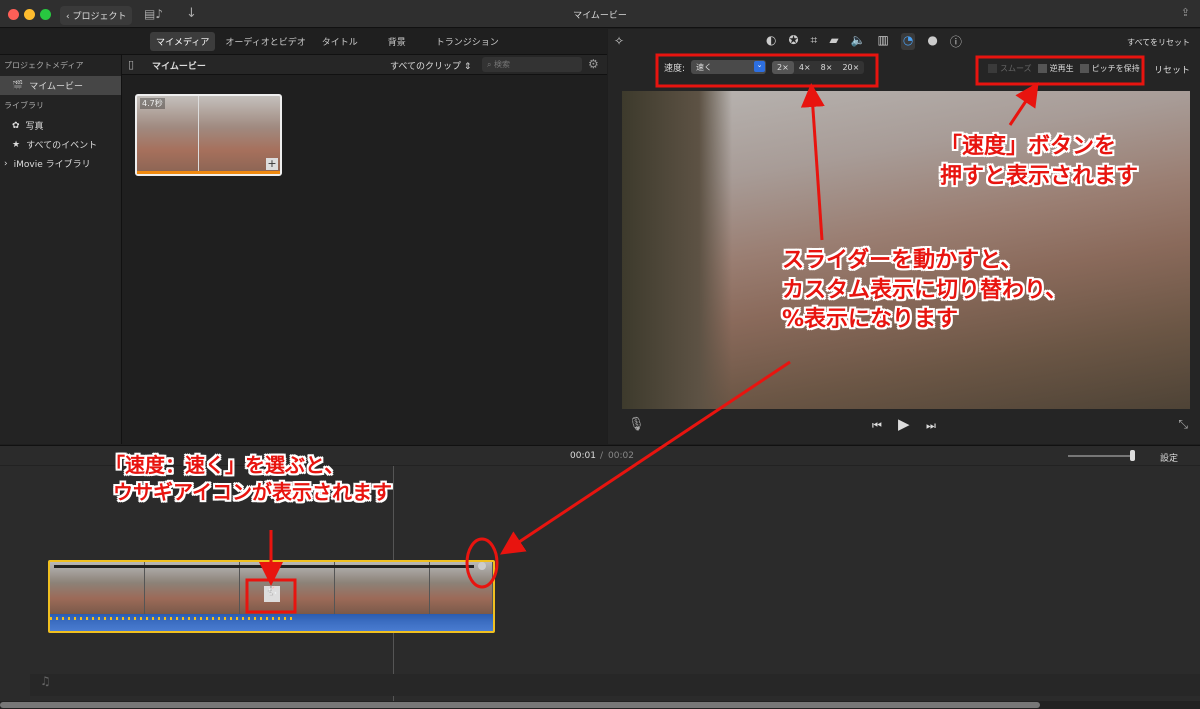 The image size is (1200, 709). What do you see at coordinates (645, 457) in the screenshot?
I see `arrow-to-speed-handle` at bounding box center [645, 457].